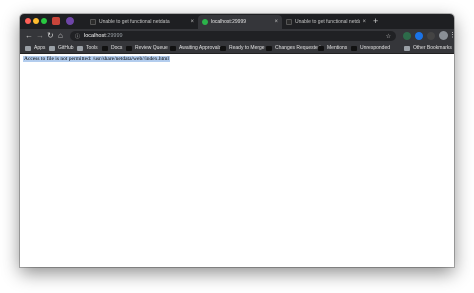 The width and height of the screenshot is (474, 293). Describe the element at coordinates (451, 36) in the screenshot. I see `menu-icon: ⋮` at that location.